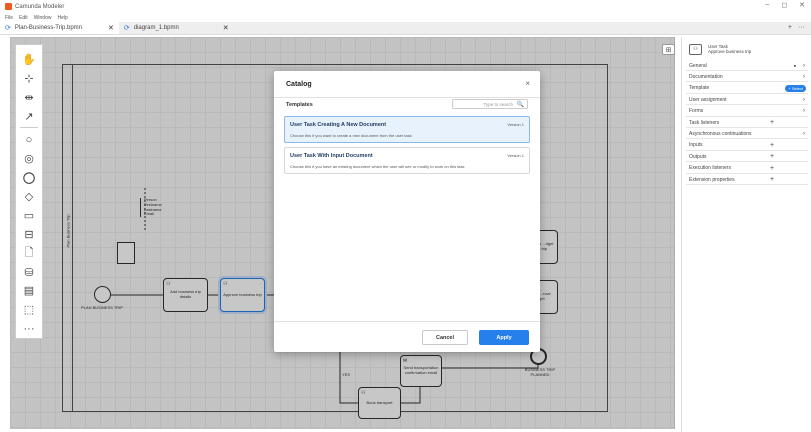 Image resolution: width=811 pixels, height=432 pixels. I want to click on subprocess-tool-icon: ⊟, so click(29, 234).